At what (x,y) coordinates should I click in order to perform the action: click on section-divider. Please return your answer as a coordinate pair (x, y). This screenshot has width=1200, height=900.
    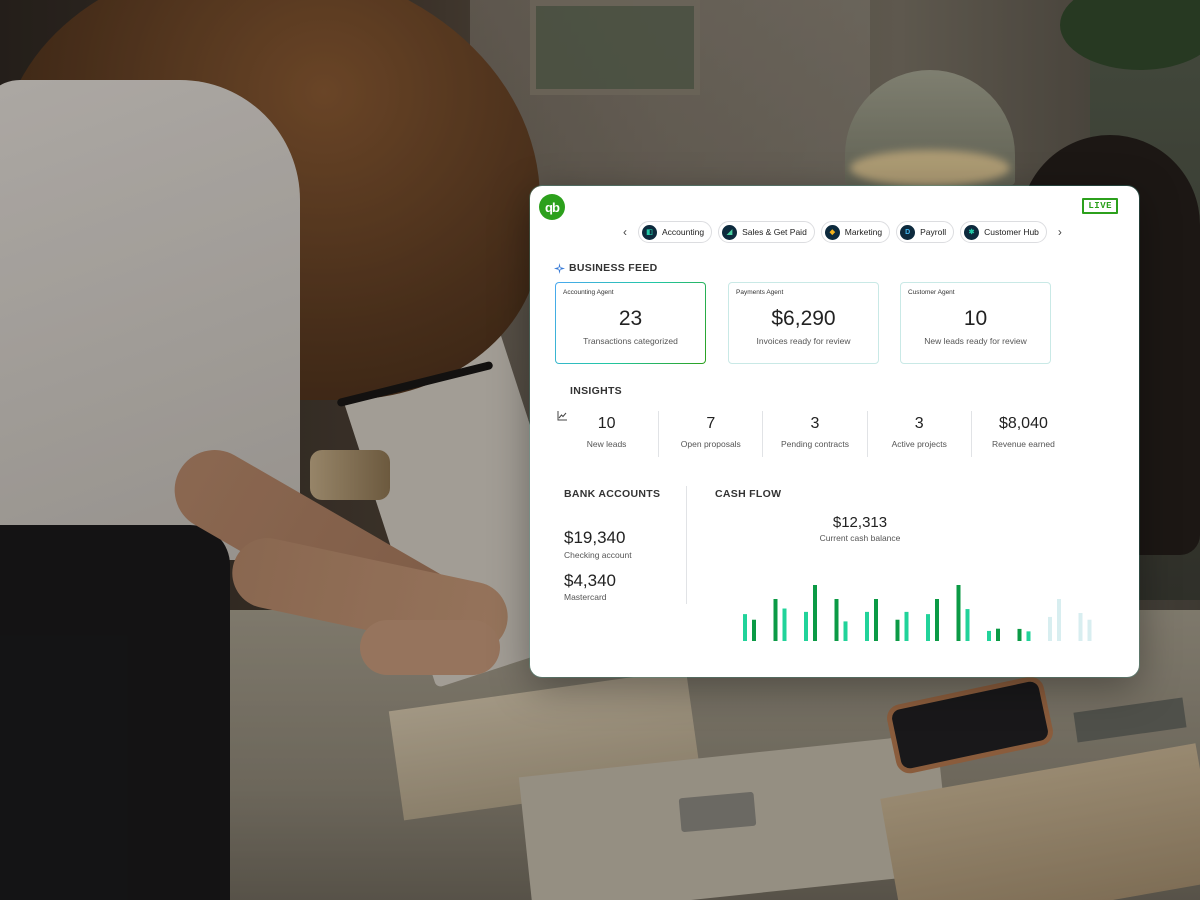
    Looking at the image, I should click on (686, 545).